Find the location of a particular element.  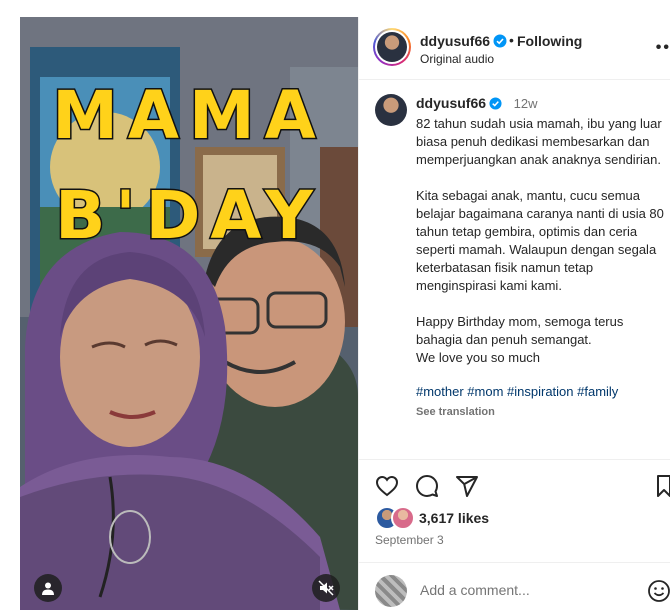

mute-button is located at coordinates (326, 588).